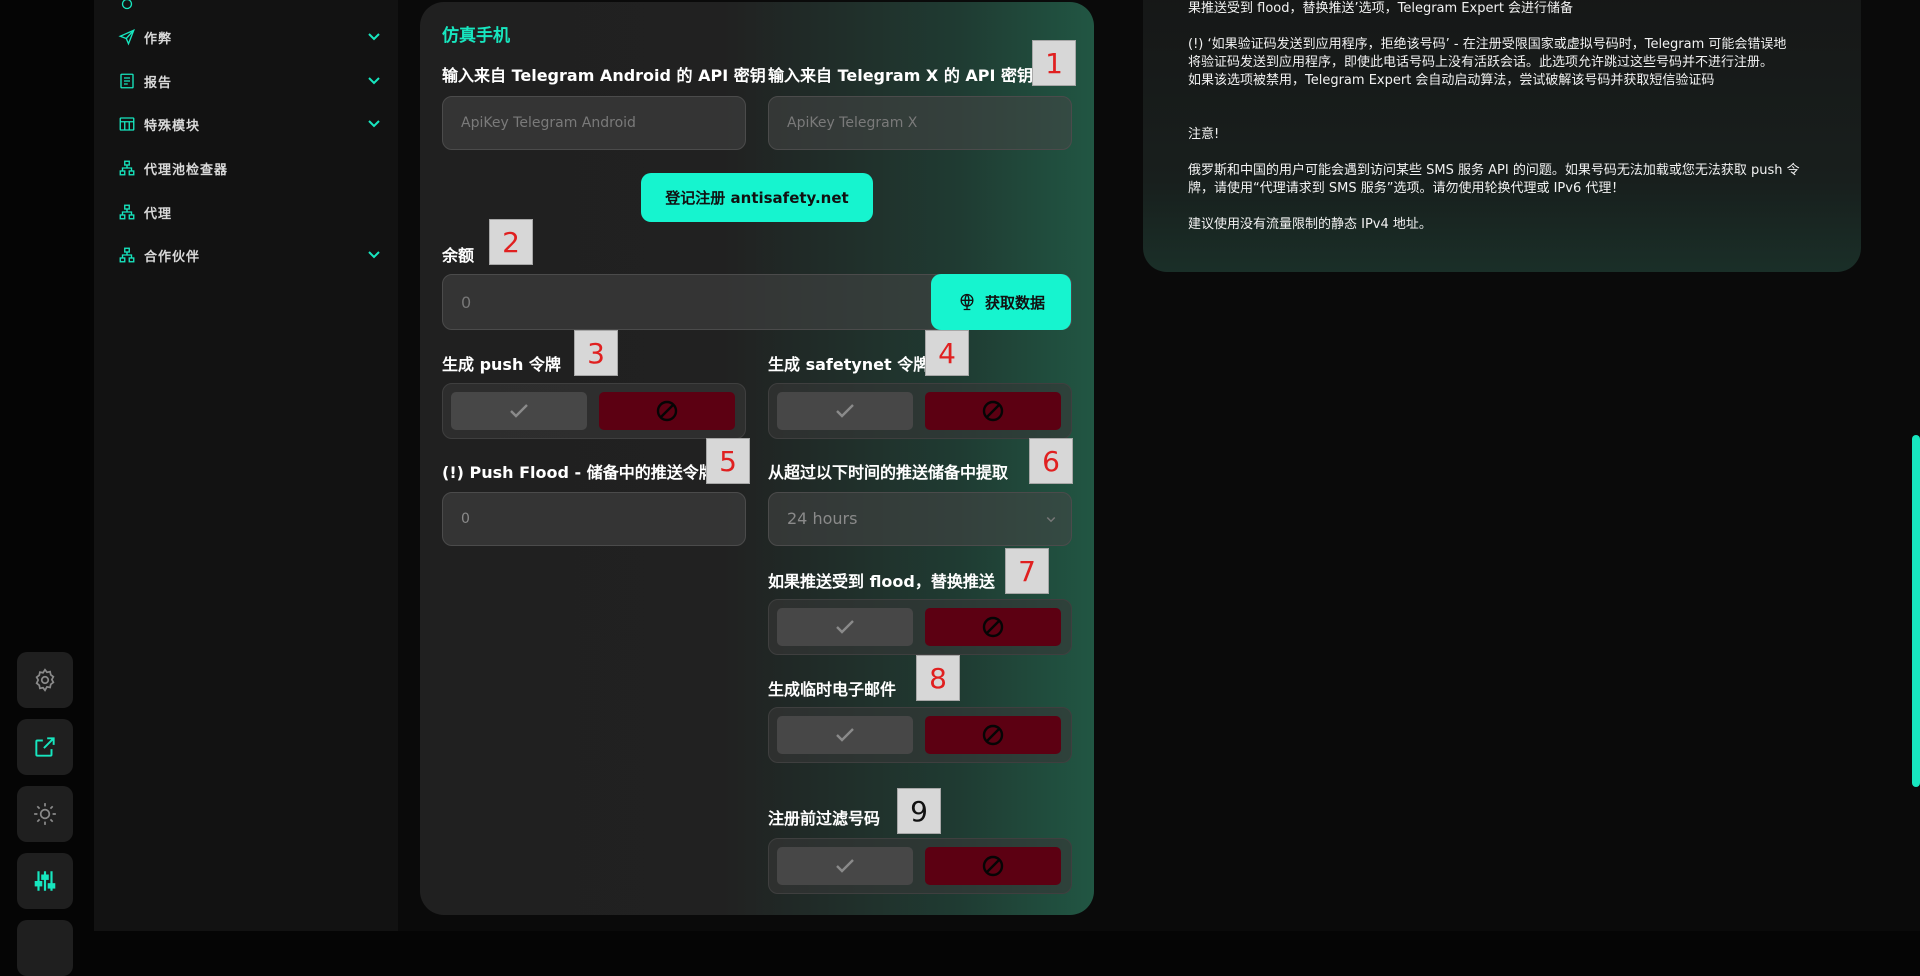 The image size is (1920, 976). What do you see at coordinates (920, 411) in the screenshot?
I see `safetynet-token-toggle` at bounding box center [920, 411].